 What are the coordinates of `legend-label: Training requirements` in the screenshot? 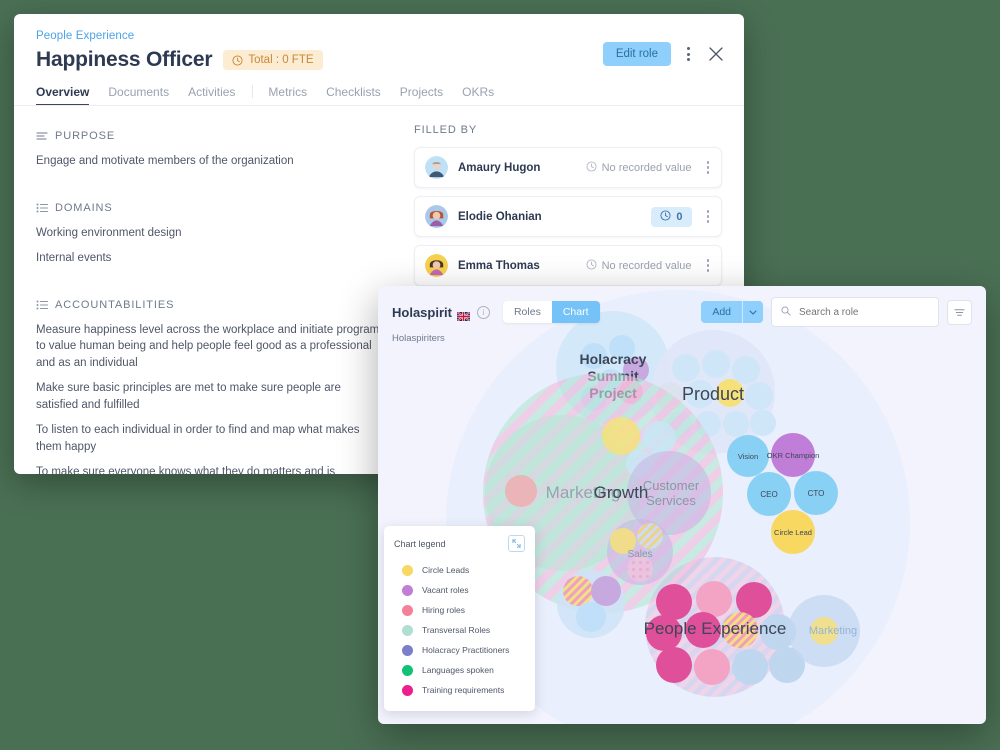 It's located at (463, 690).